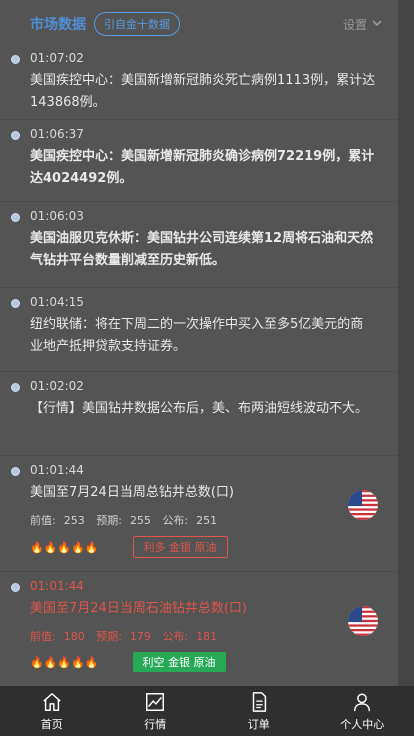 This screenshot has width=414, height=736. What do you see at coordinates (202, 167) in the screenshot?
I see `news-text: 美国疾控中心：美国新增新冠肺炎确诊病例72219例，累计达4024492例。` at bounding box center [202, 167].